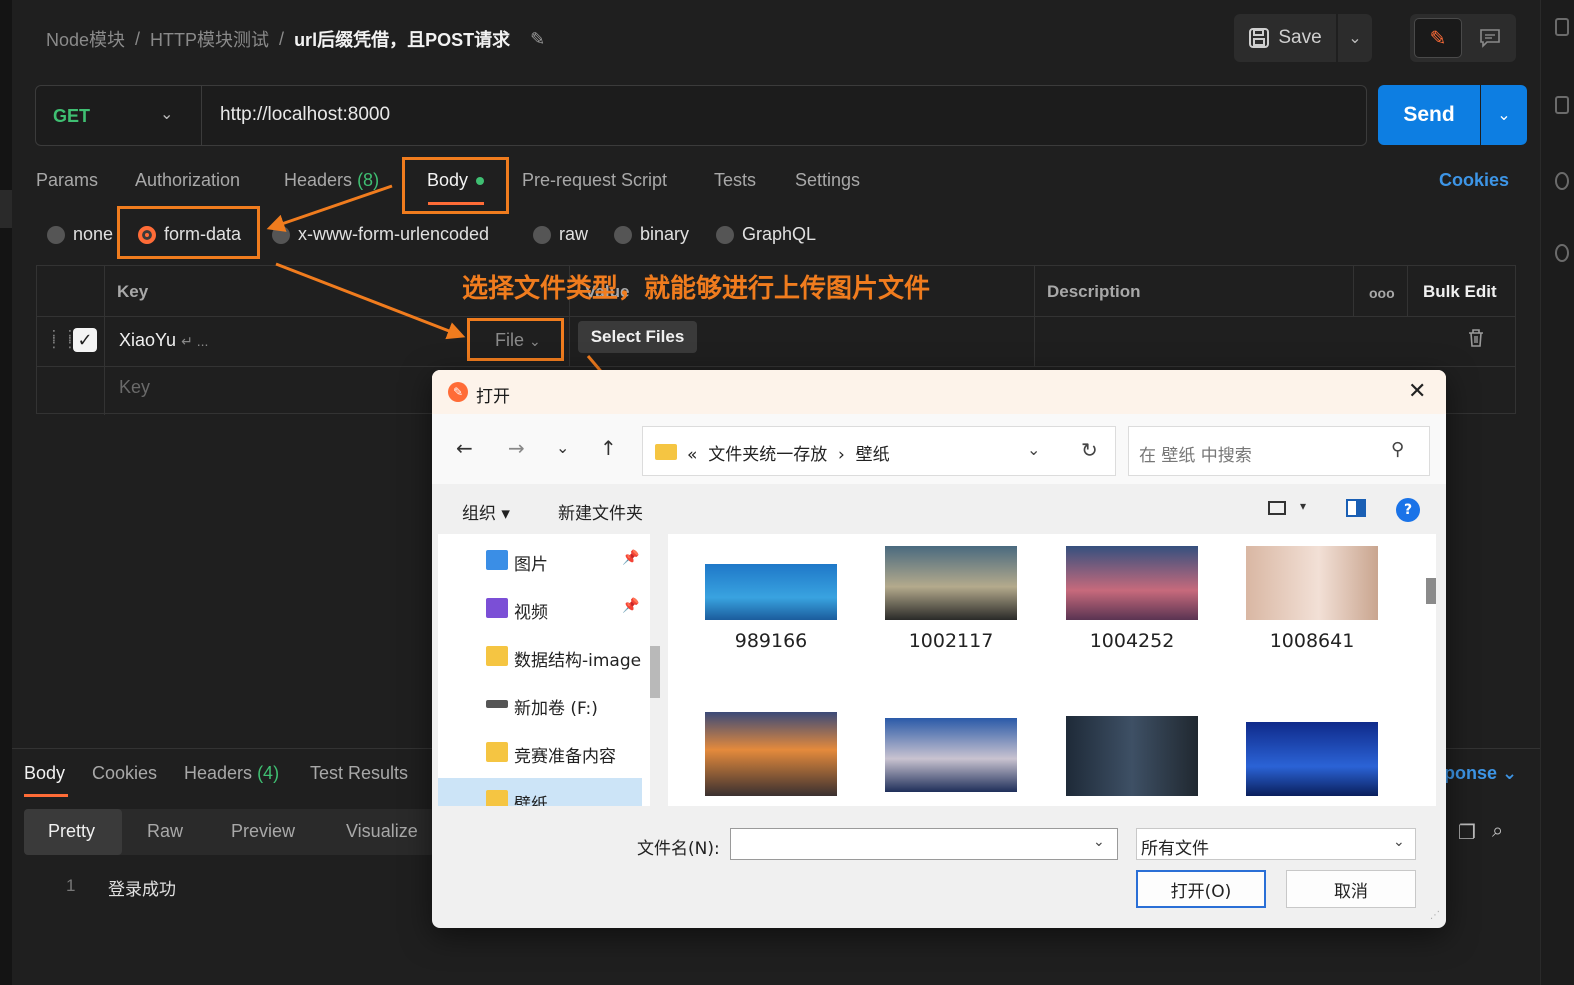 Image resolution: width=1574 pixels, height=985 pixels. I want to click on save-response-button: ponse ⌄, so click(1480, 773).